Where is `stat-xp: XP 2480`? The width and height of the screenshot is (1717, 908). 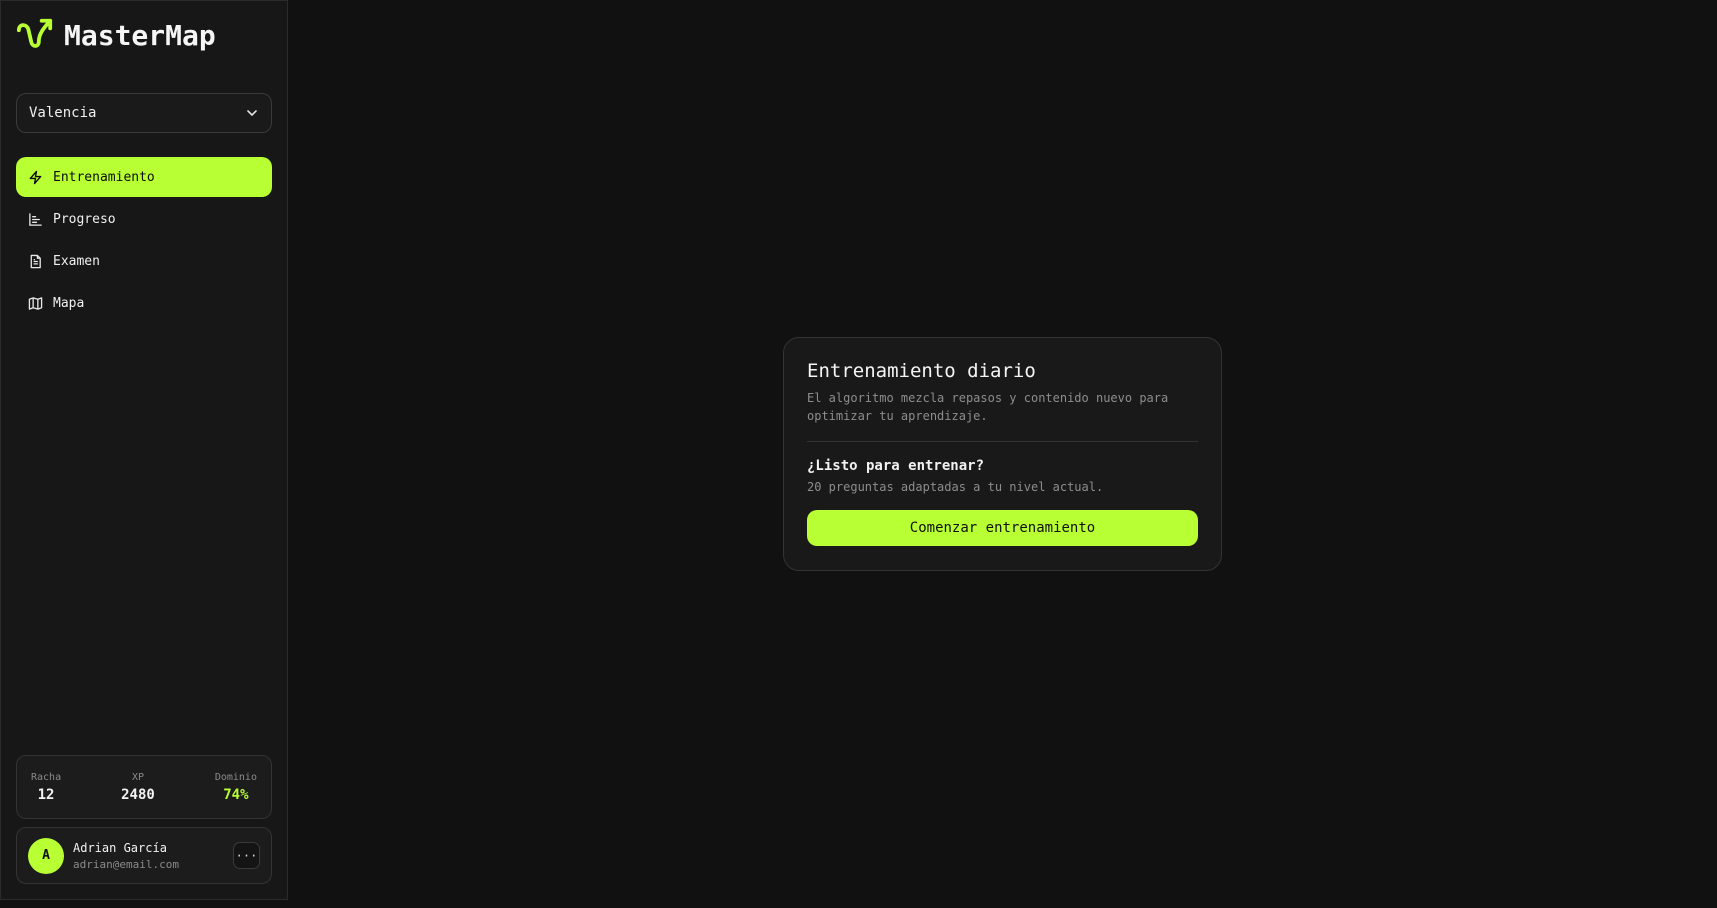
stat-xp: XP 2480 is located at coordinates (138, 787).